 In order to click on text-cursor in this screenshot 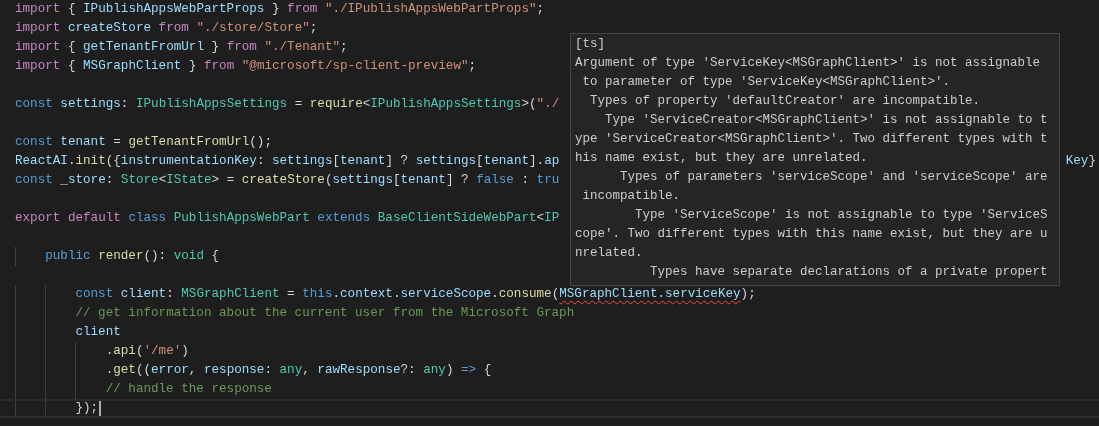, I will do `click(100, 408)`.